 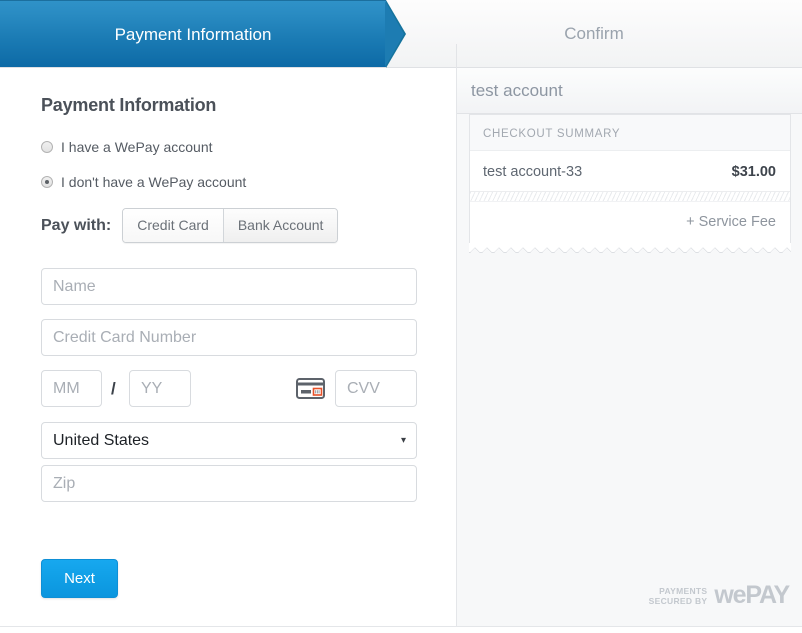 What do you see at coordinates (683, 590) in the screenshot?
I see `secured-by-line1: PAYMENTS` at bounding box center [683, 590].